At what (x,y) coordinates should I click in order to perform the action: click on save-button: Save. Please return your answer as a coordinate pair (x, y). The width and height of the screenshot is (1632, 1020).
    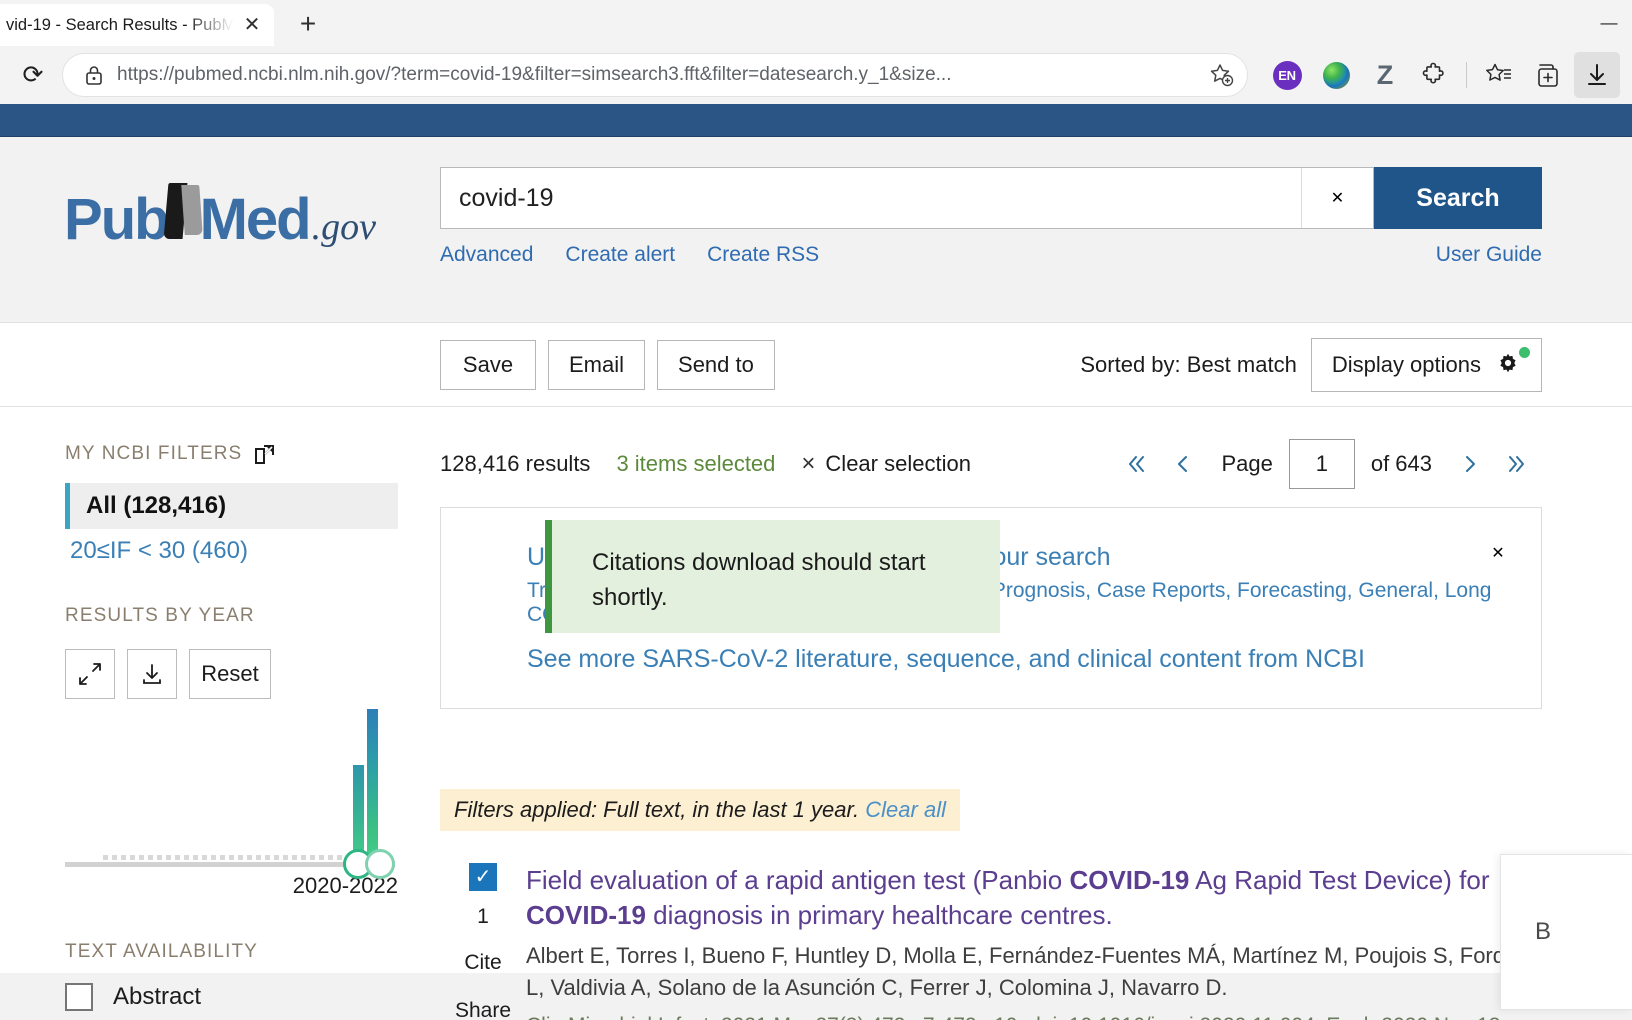
    Looking at the image, I should click on (488, 364).